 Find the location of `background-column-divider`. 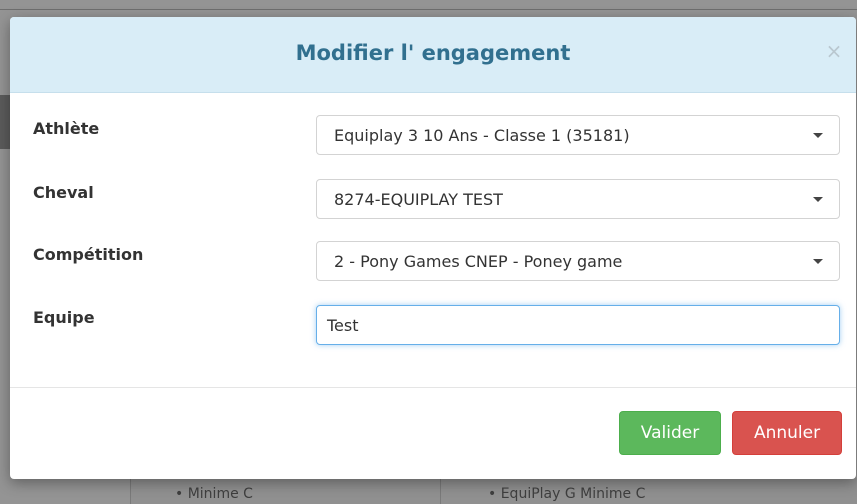

background-column-divider is located at coordinates (440, 491).